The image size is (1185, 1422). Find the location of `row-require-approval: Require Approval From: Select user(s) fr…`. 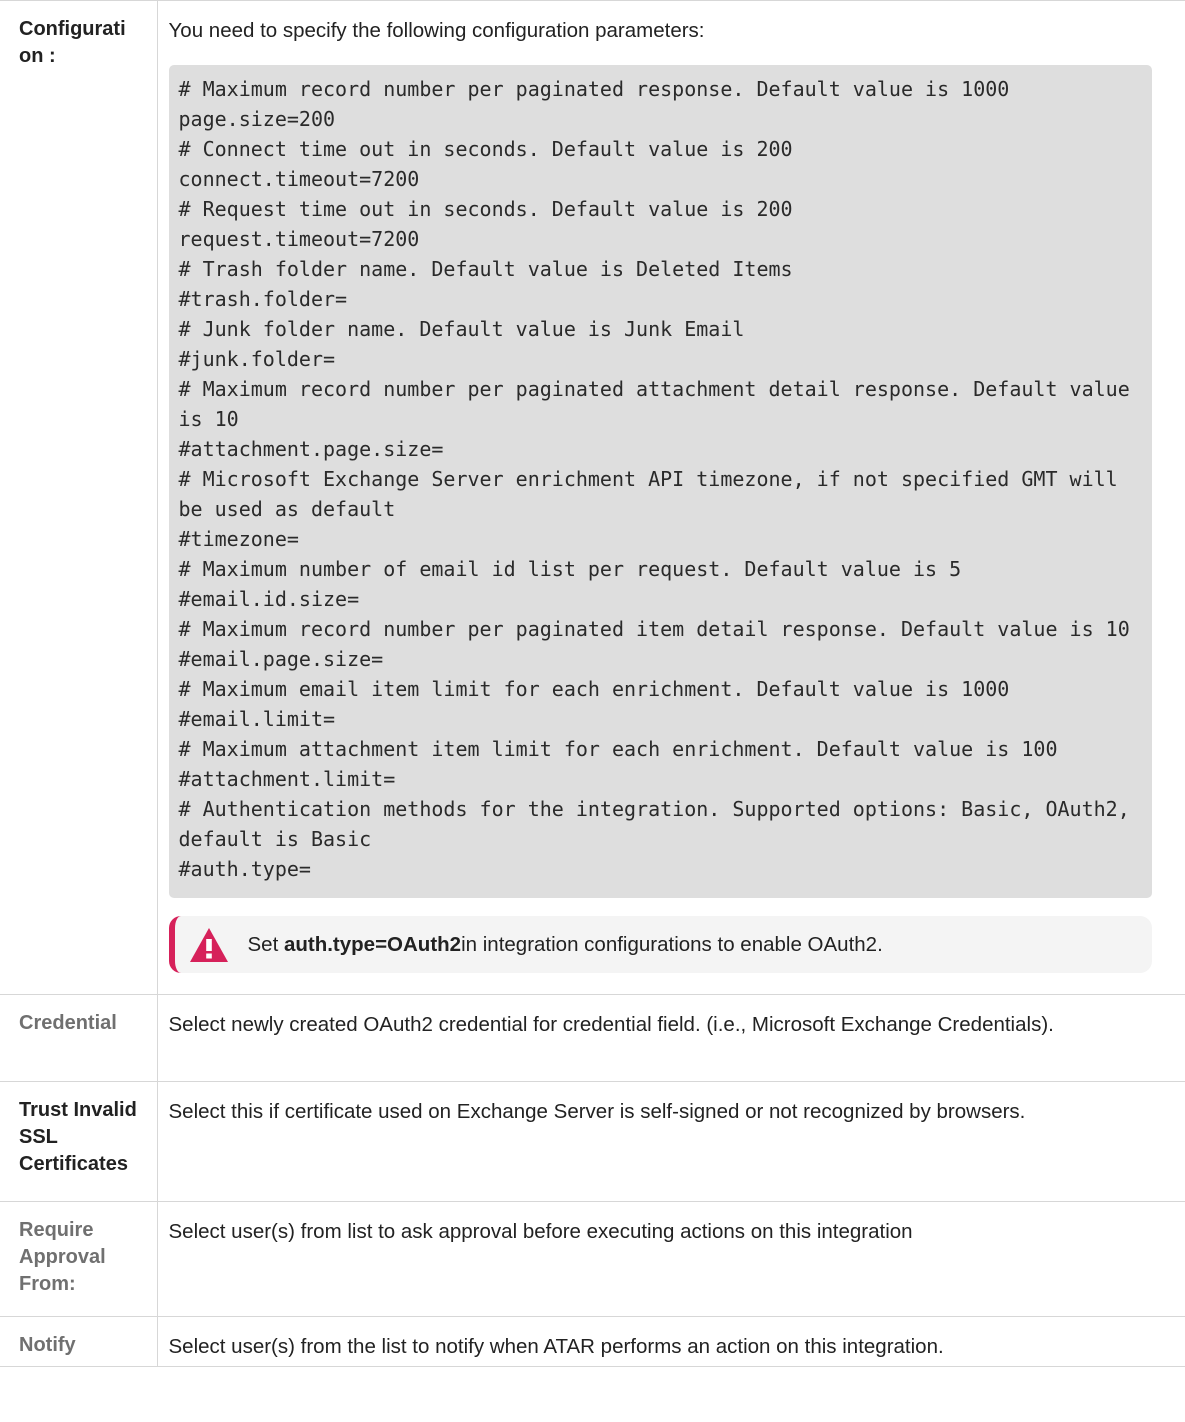

row-require-approval: Require Approval From: Select user(s) fr… is located at coordinates (592, 1259).